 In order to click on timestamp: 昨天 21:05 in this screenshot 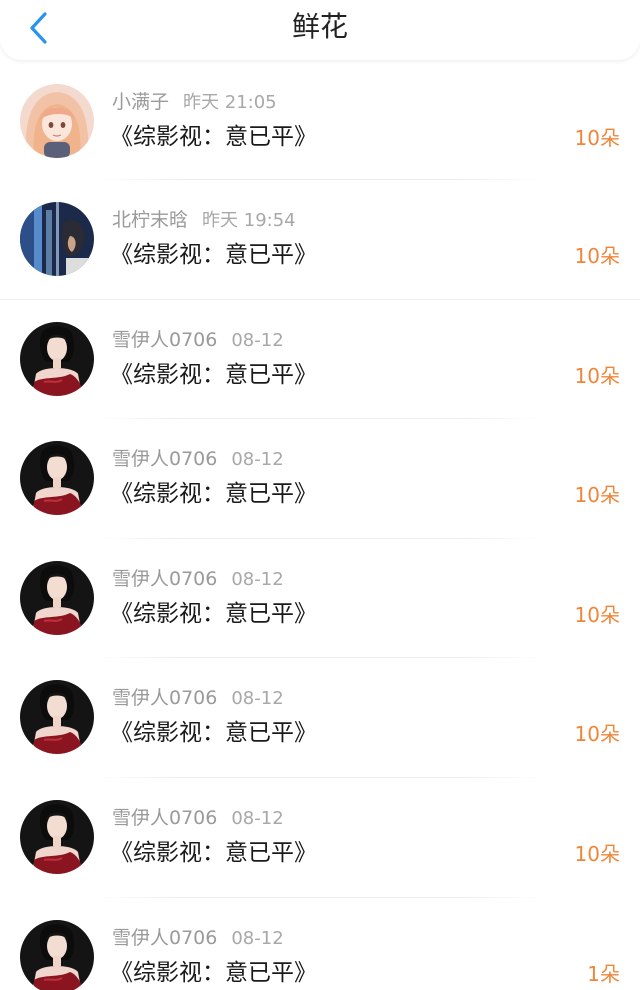, I will do `click(230, 102)`.